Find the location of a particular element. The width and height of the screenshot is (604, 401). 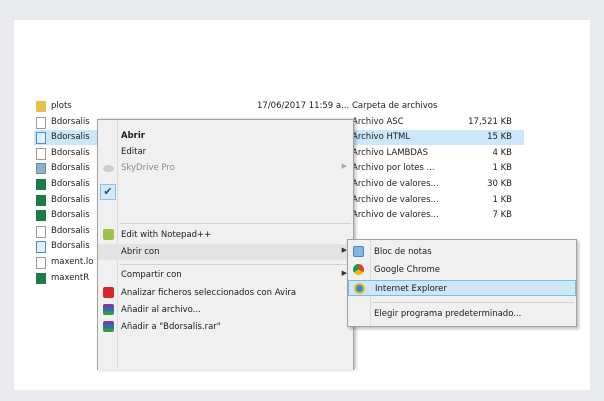

batch-file-icon is located at coordinates (41, 169).